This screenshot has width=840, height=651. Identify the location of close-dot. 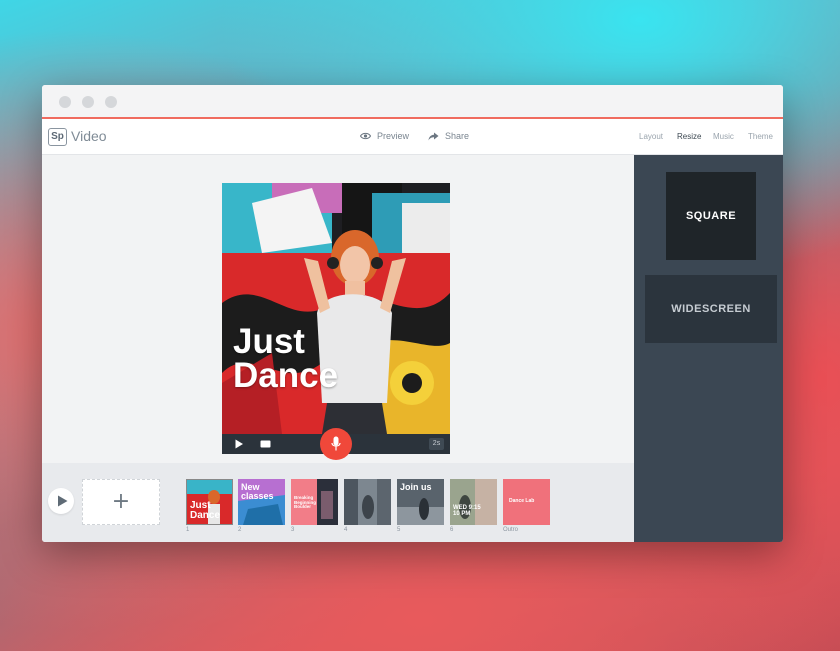
(65, 102).